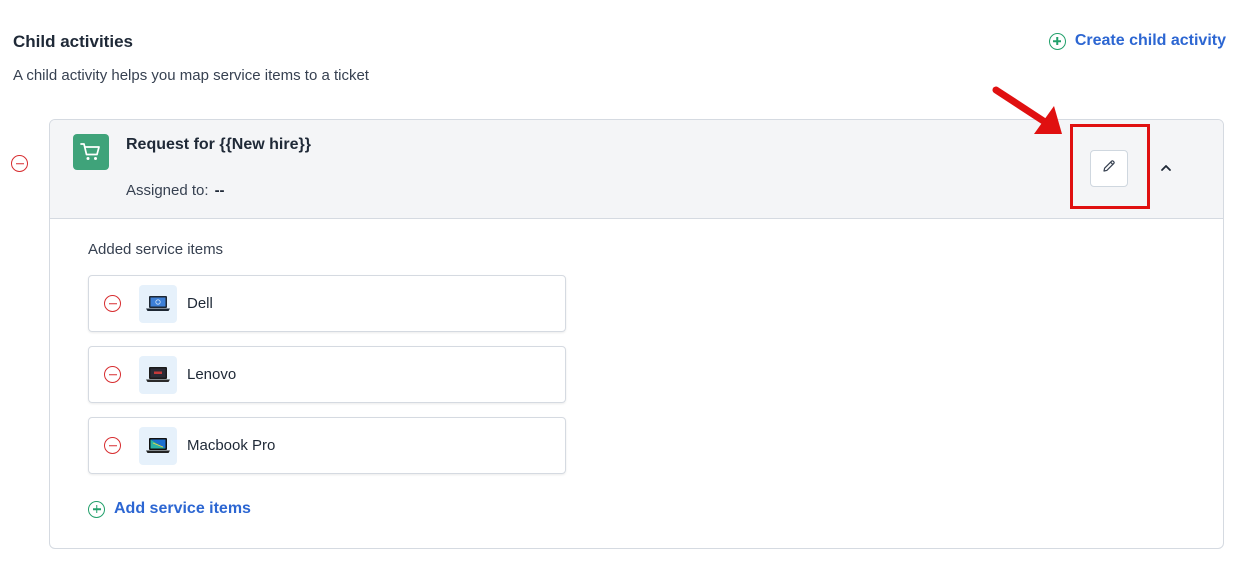  What do you see at coordinates (212, 374) in the screenshot?
I see `service-item-name: Lenovo` at bounding box center [212, 374].